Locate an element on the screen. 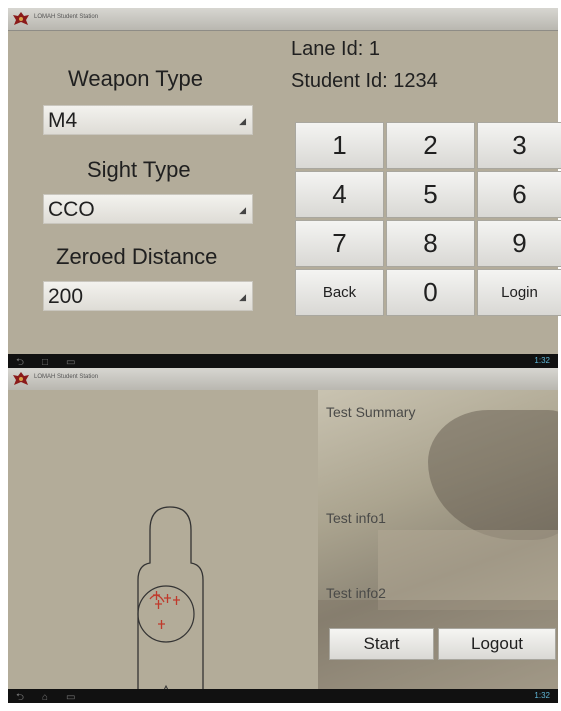 This screenshot has width=561, height=711. keypad-key-5: 5 is located at coordinates (430, 194).